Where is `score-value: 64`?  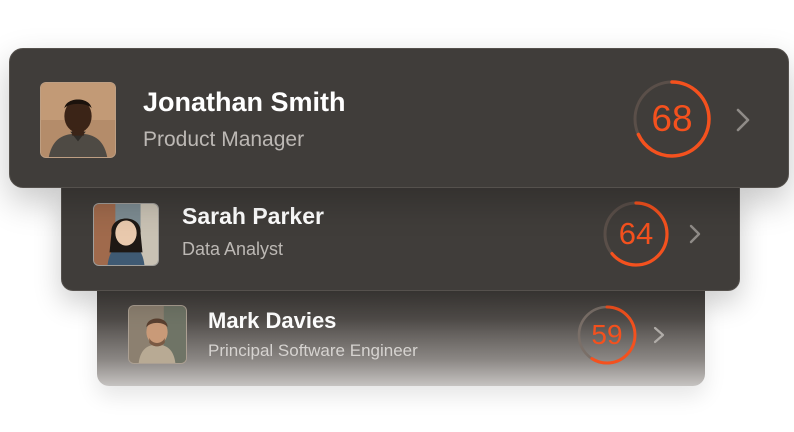 score-value: 64 is located at coordinates (636, 233).